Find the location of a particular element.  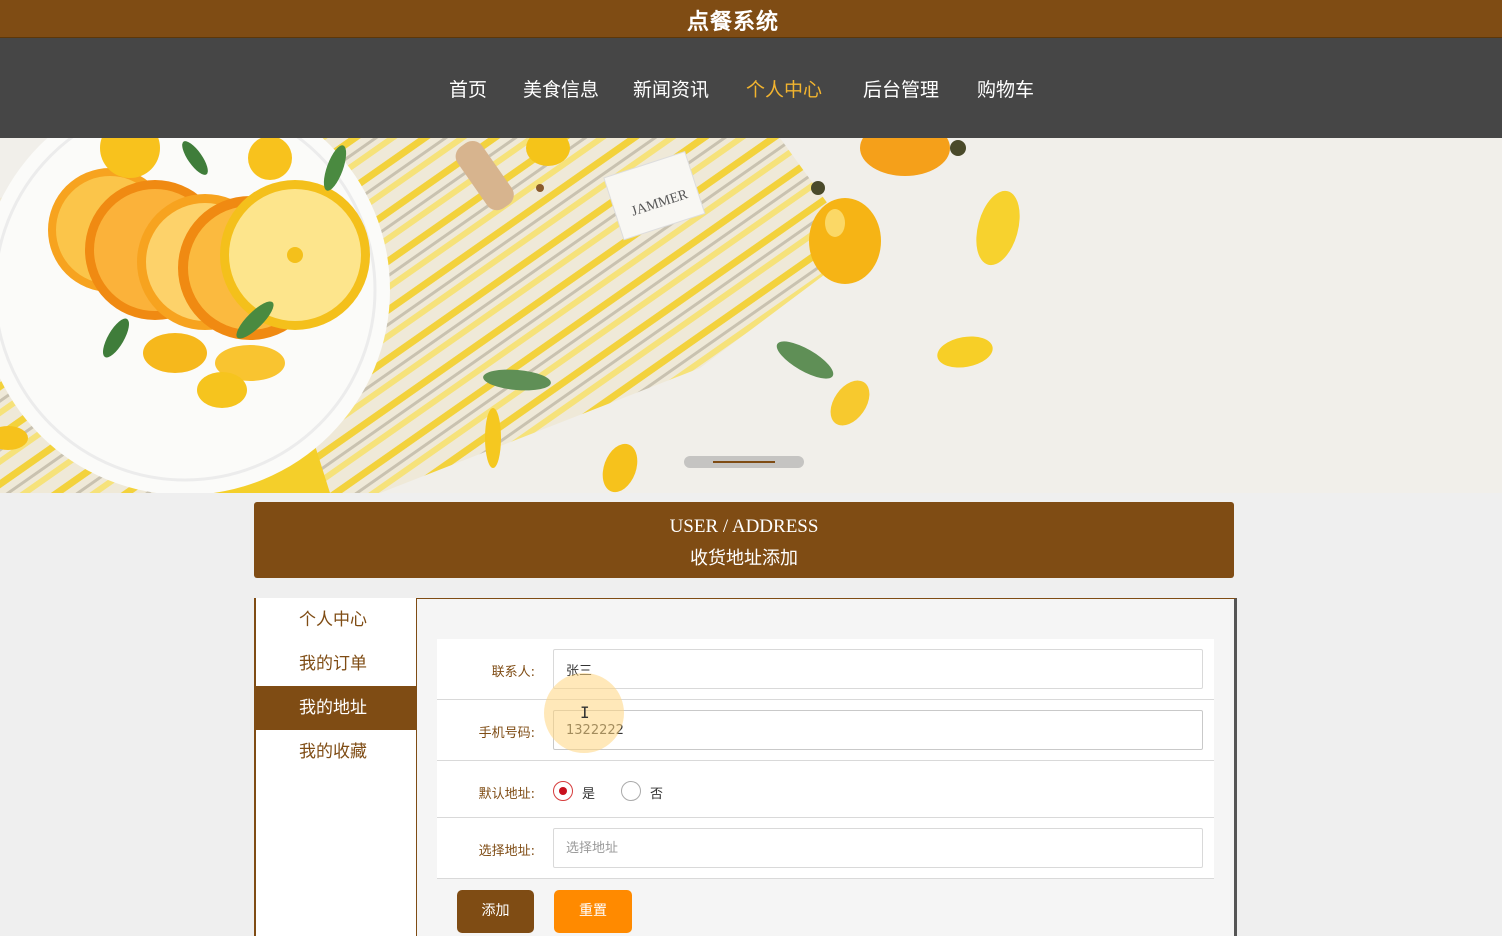

phone-label: 手机号码: is located at coordinates (506, 733).